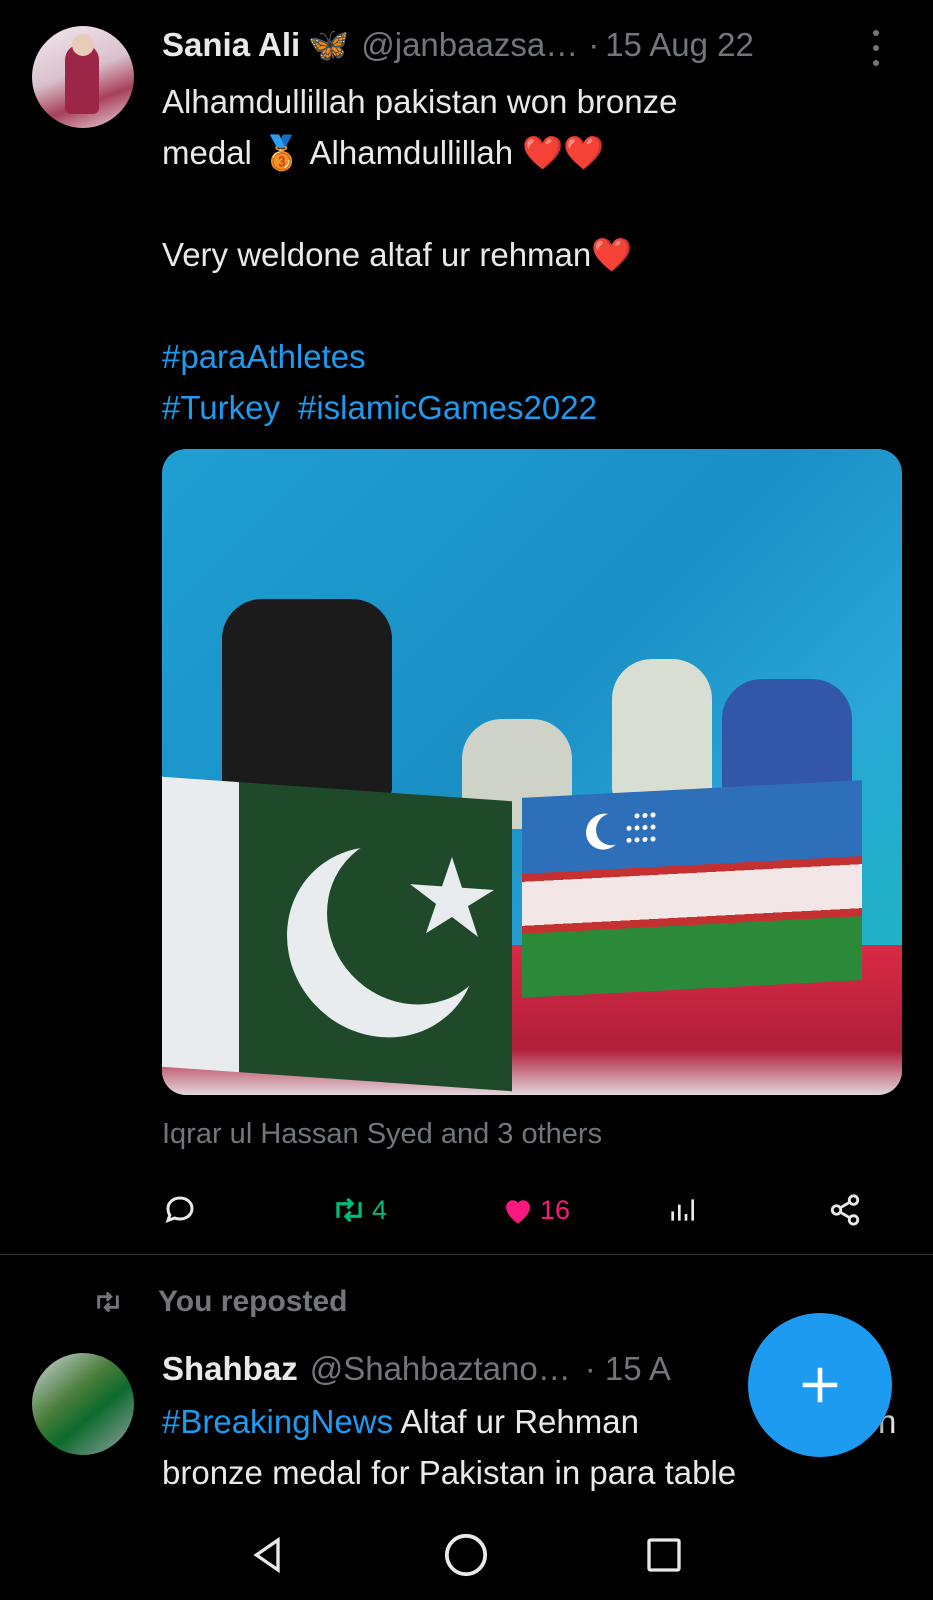 This screenshot has width=933, height=1600. Describe the element at coordinates (612, 254) in the screenshot. I see `heart-emoji: ❤️` at that location.